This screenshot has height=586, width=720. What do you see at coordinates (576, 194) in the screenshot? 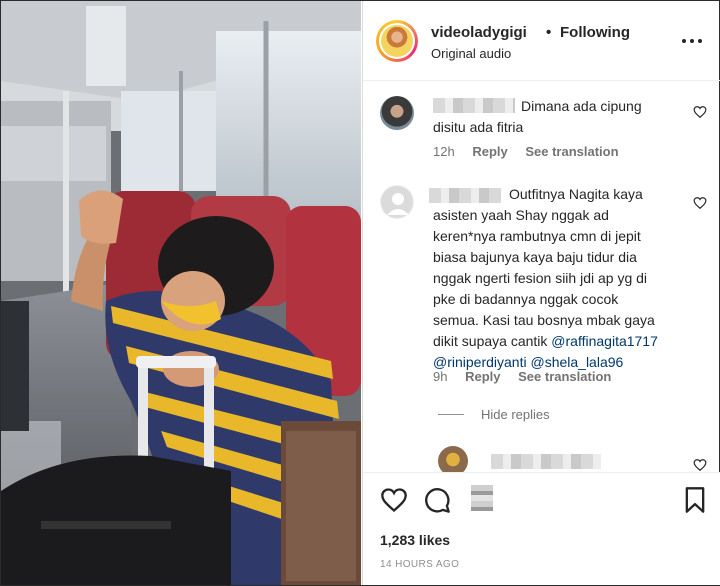
I see `comment-line: Outfitnya Nagita kaya` at bounding box center [576, 194].